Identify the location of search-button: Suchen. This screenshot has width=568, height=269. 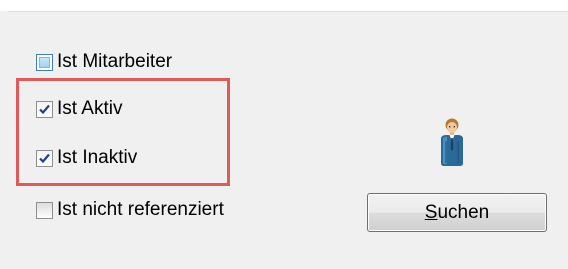
(457, 212).